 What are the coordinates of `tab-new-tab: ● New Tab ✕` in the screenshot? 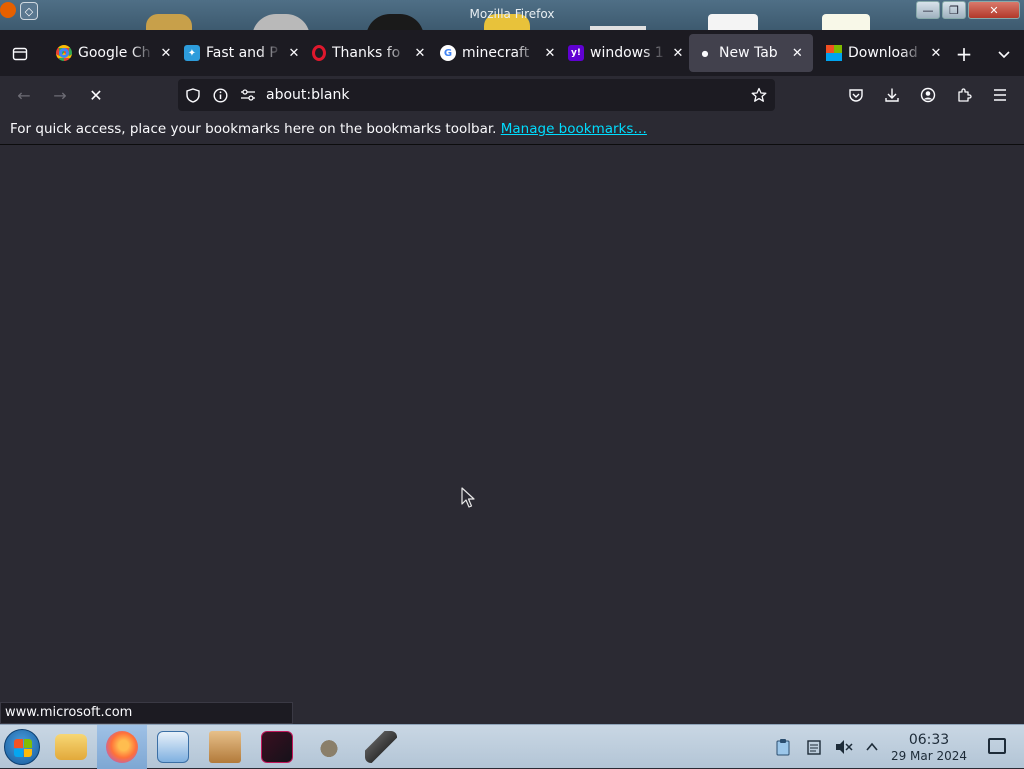 It's located at (751, 53).